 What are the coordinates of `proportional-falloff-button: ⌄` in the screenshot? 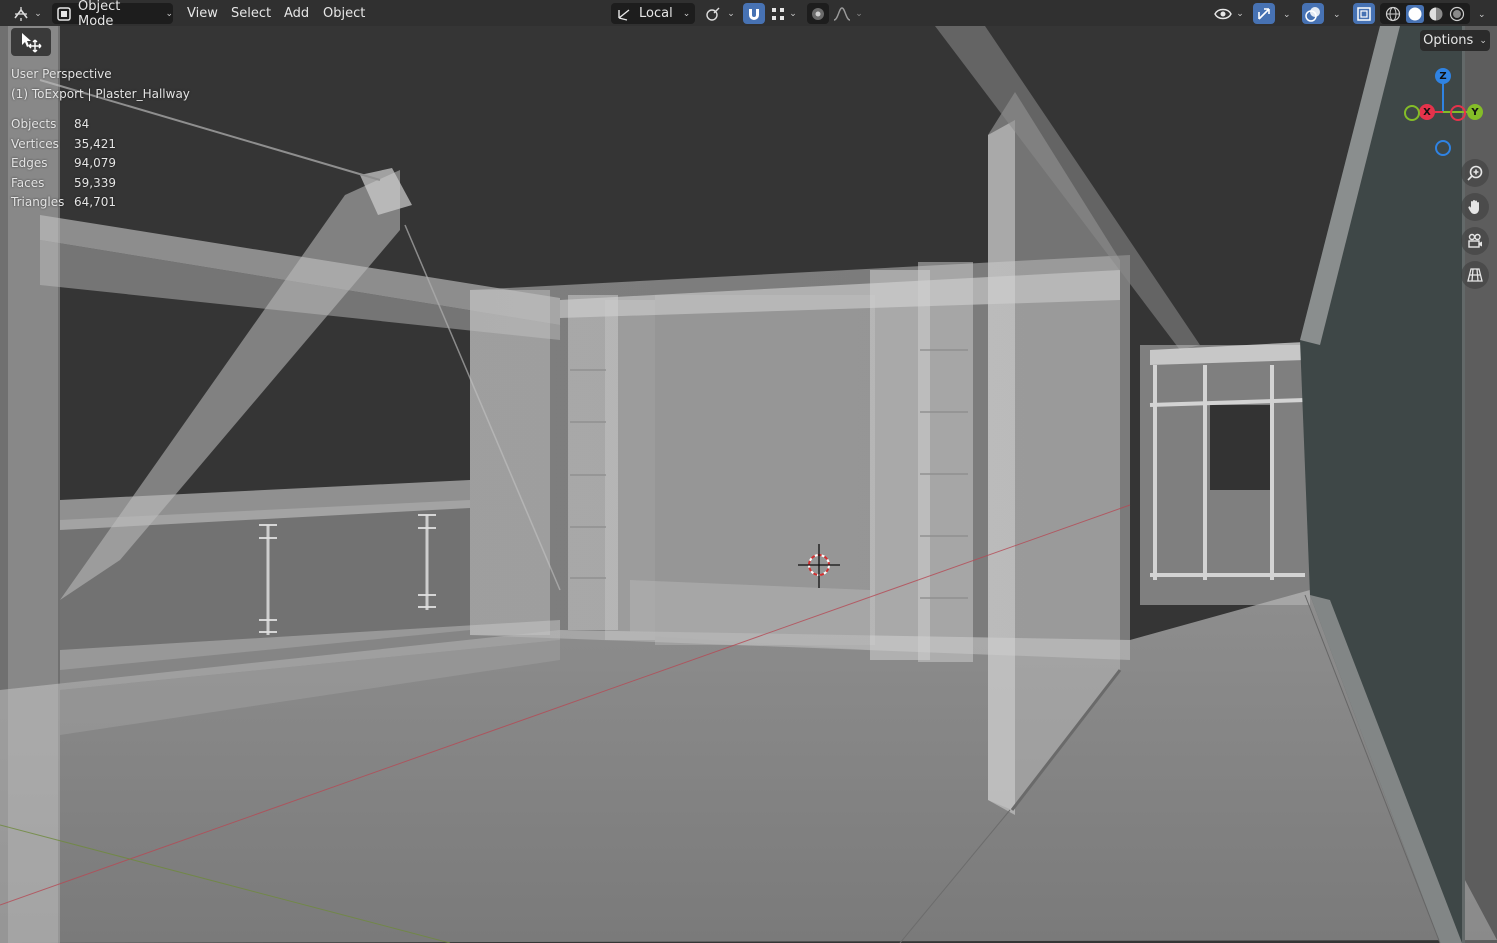 It's located at (848, 13).